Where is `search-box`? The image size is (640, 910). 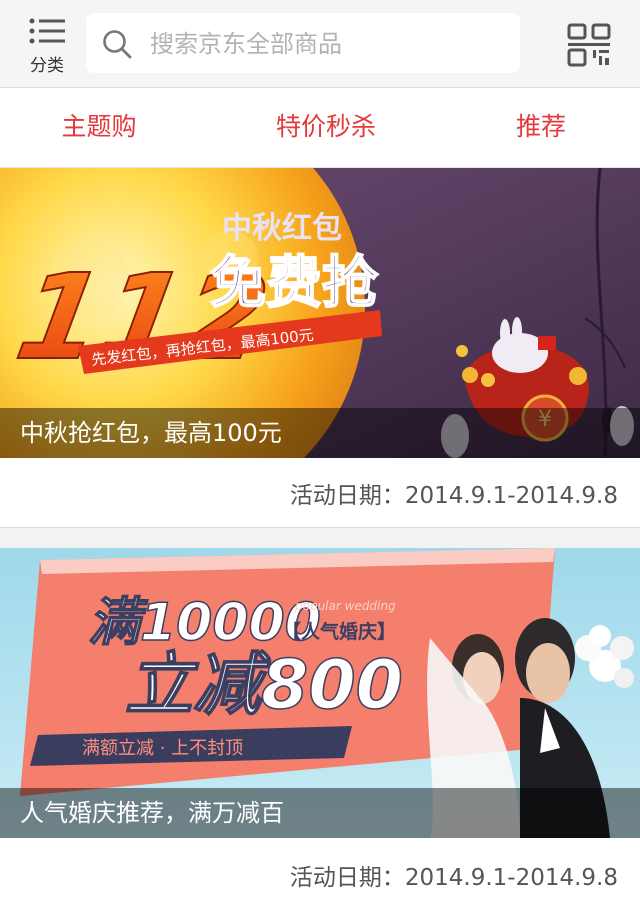
search-box is located at coordinates (303, 44).